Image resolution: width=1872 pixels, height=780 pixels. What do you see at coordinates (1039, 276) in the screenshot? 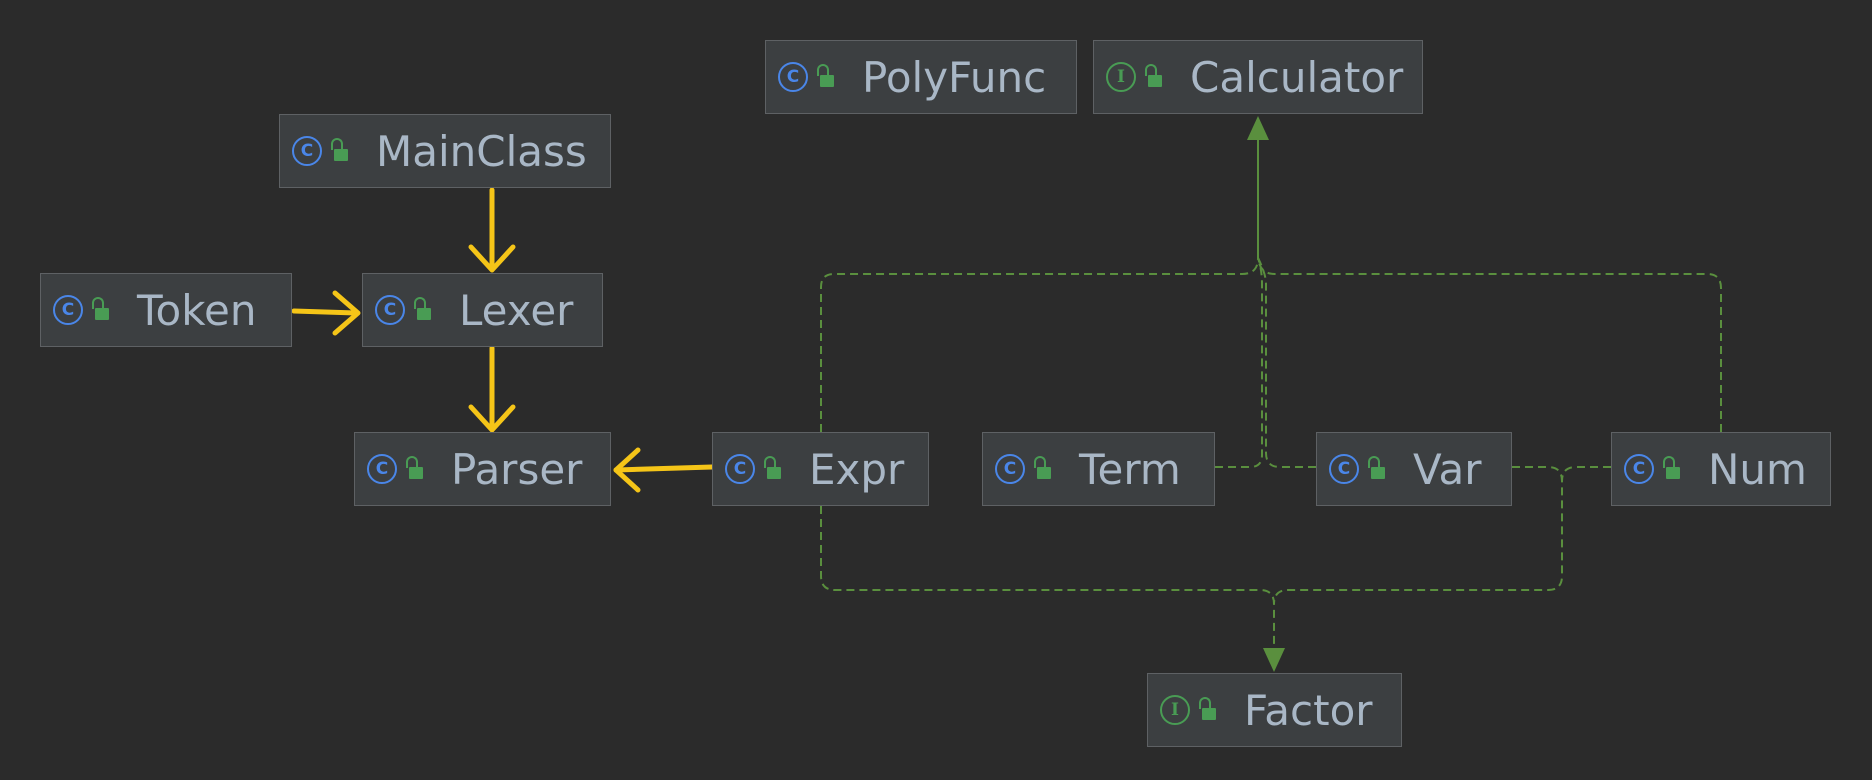
I see `edge-expr-calculator` at bounding box center [1039, 276].